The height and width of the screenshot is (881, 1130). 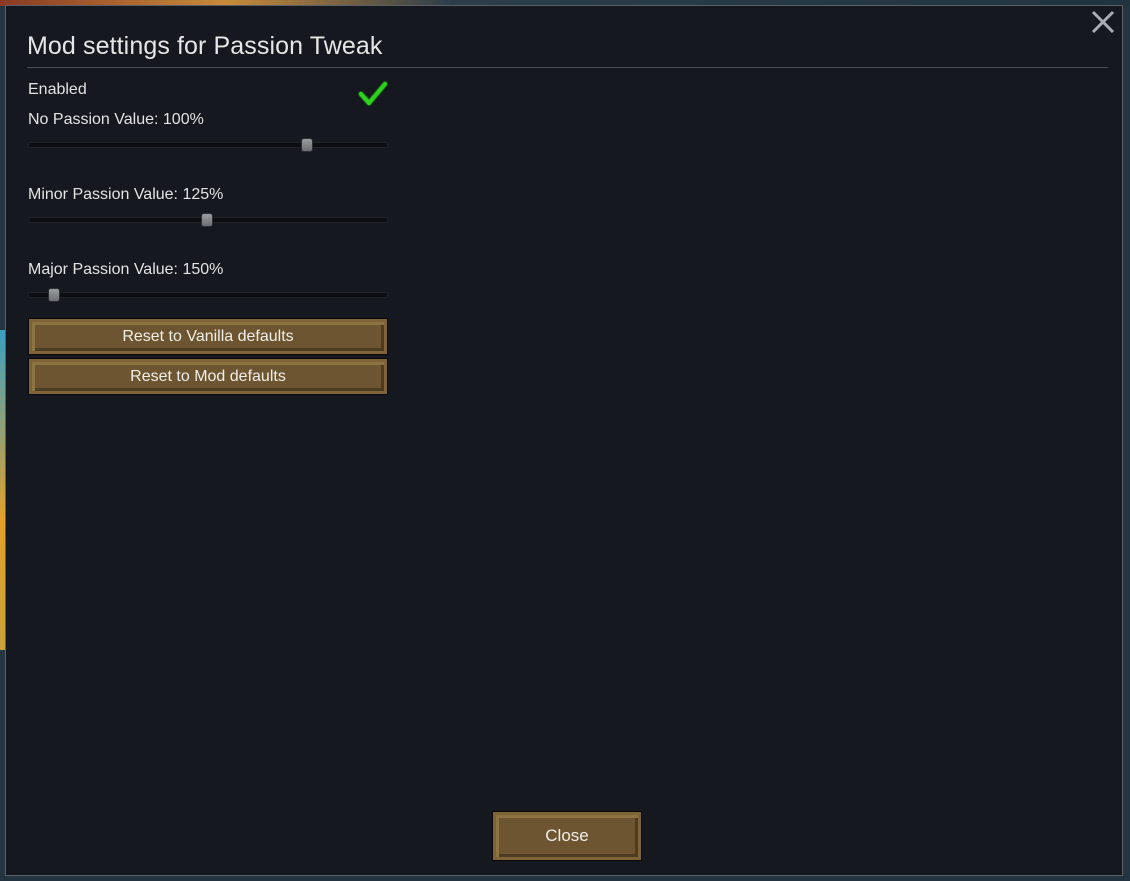 I want to click on enabled-label: Enabled, so click(x=57, y=89).